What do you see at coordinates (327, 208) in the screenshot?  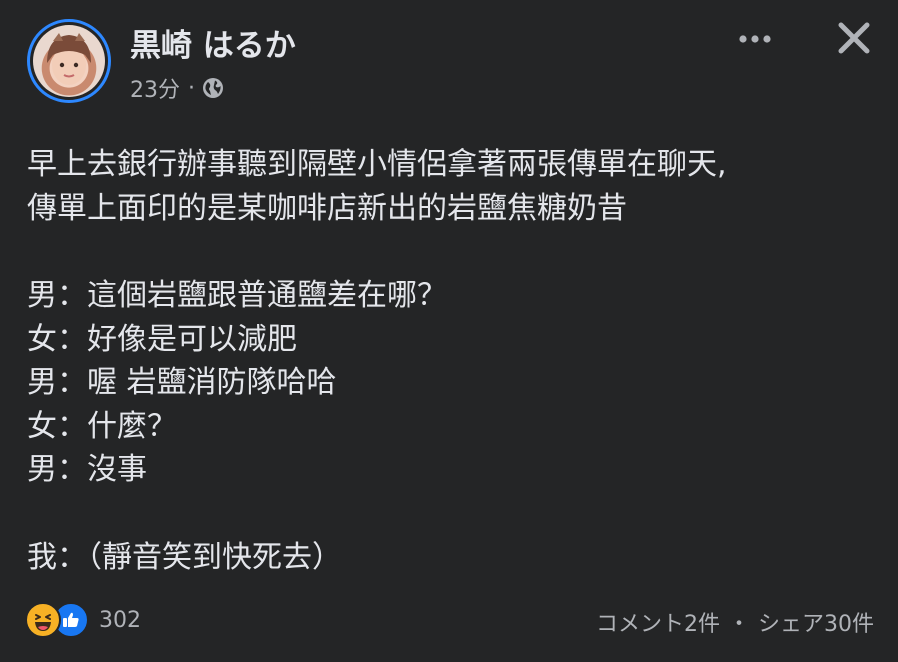 I see `post-line: 傳單上面印的是某咖啡店新出的岩鹽焦糖奶昔` at bounding box center [327, 208].